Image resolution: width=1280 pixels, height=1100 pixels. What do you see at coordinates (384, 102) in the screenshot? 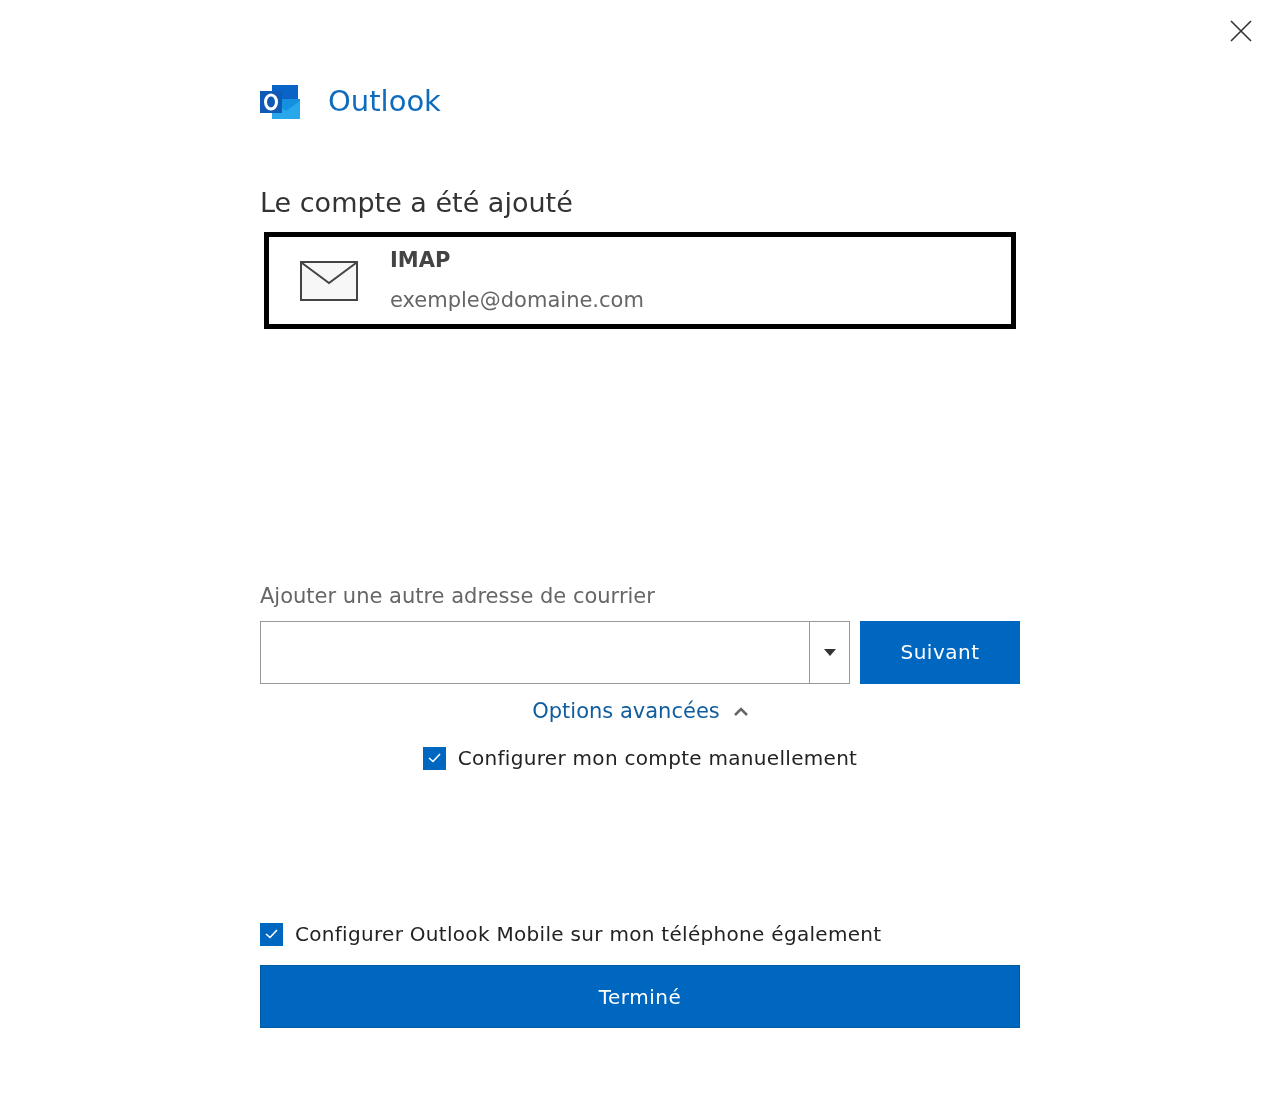
I see `app-name: Outlook` at bounding box center [384, 102].